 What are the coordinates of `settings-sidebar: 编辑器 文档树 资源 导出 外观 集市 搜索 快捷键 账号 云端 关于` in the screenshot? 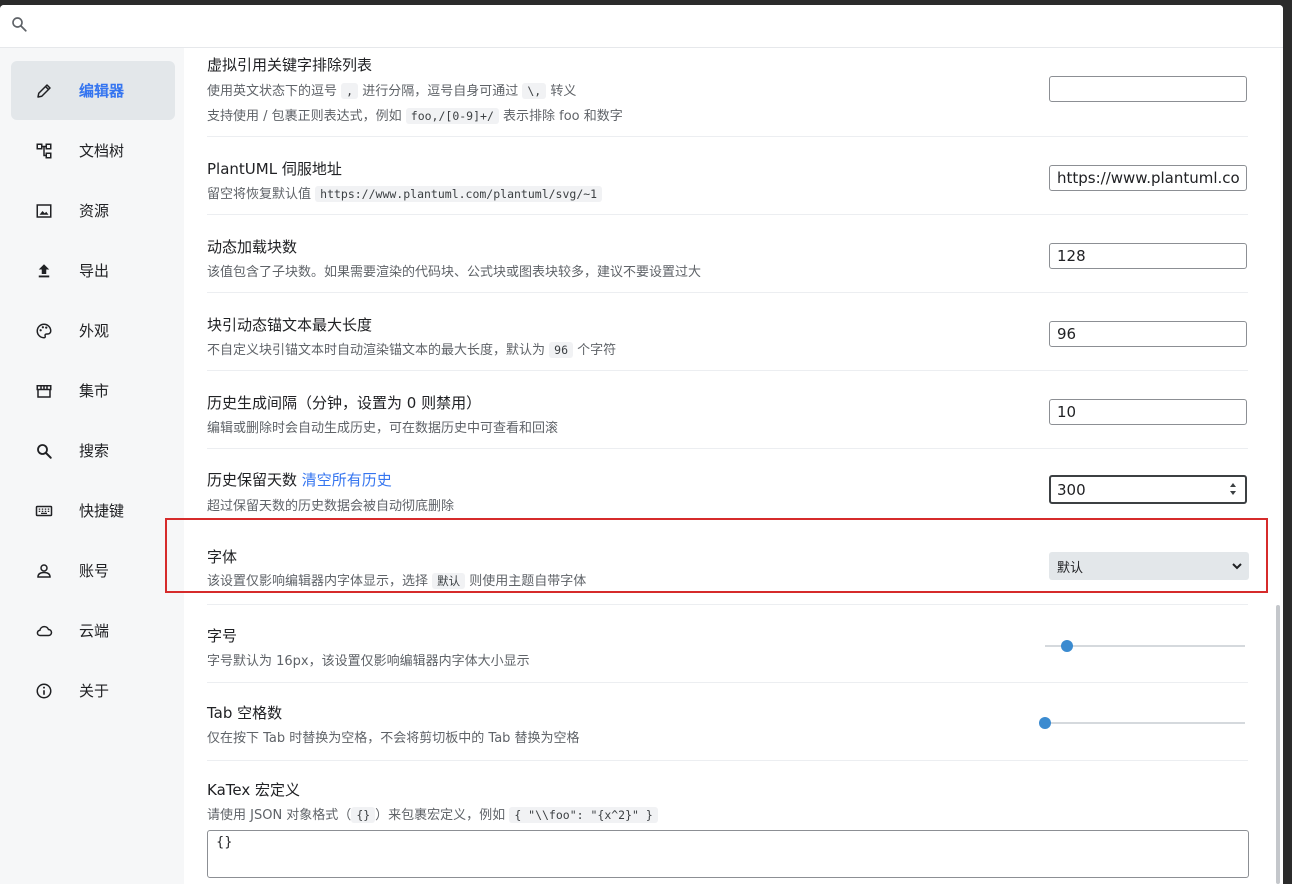 It's located at (92, 466).